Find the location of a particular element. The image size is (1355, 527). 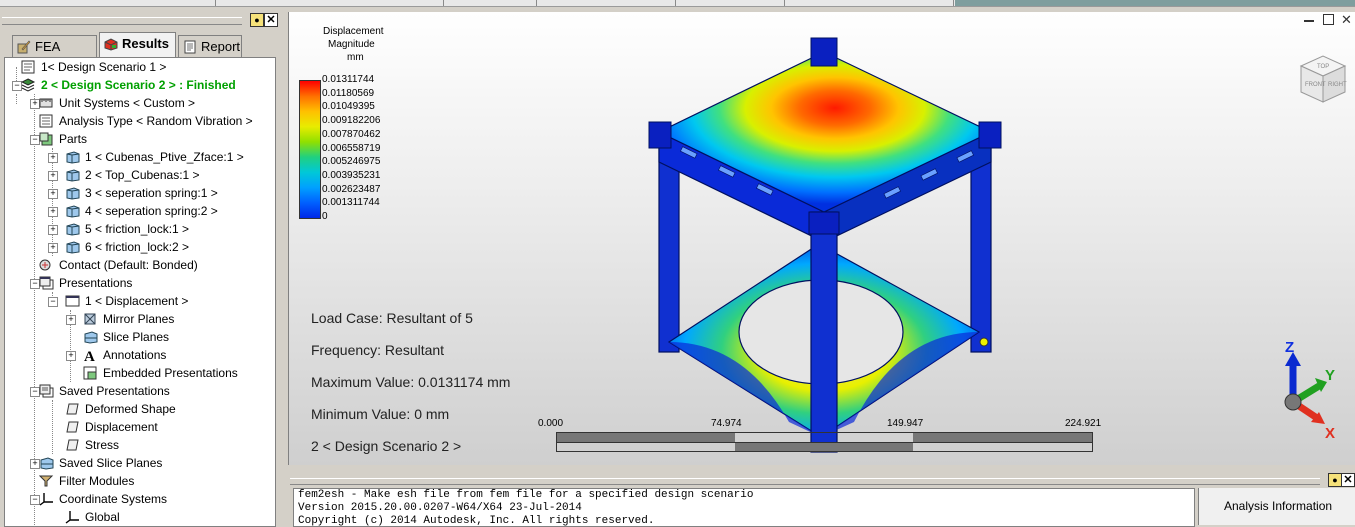

fea-editor-icon is located at coordinates (24, 47).